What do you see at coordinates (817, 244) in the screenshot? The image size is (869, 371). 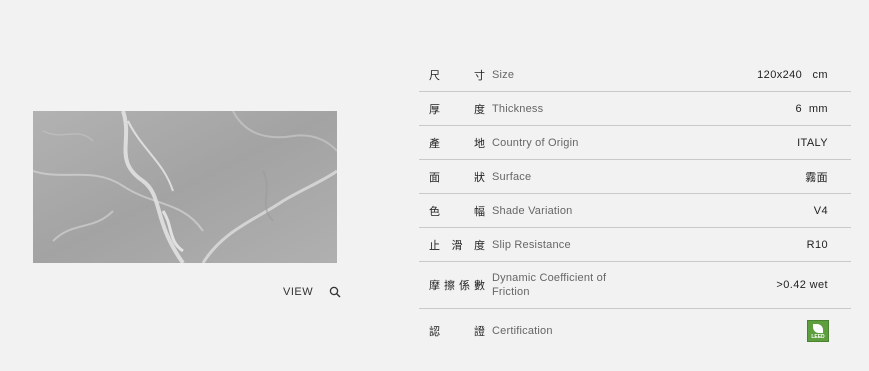 I see `spec-value: R10` at bounding box center [817, 244].